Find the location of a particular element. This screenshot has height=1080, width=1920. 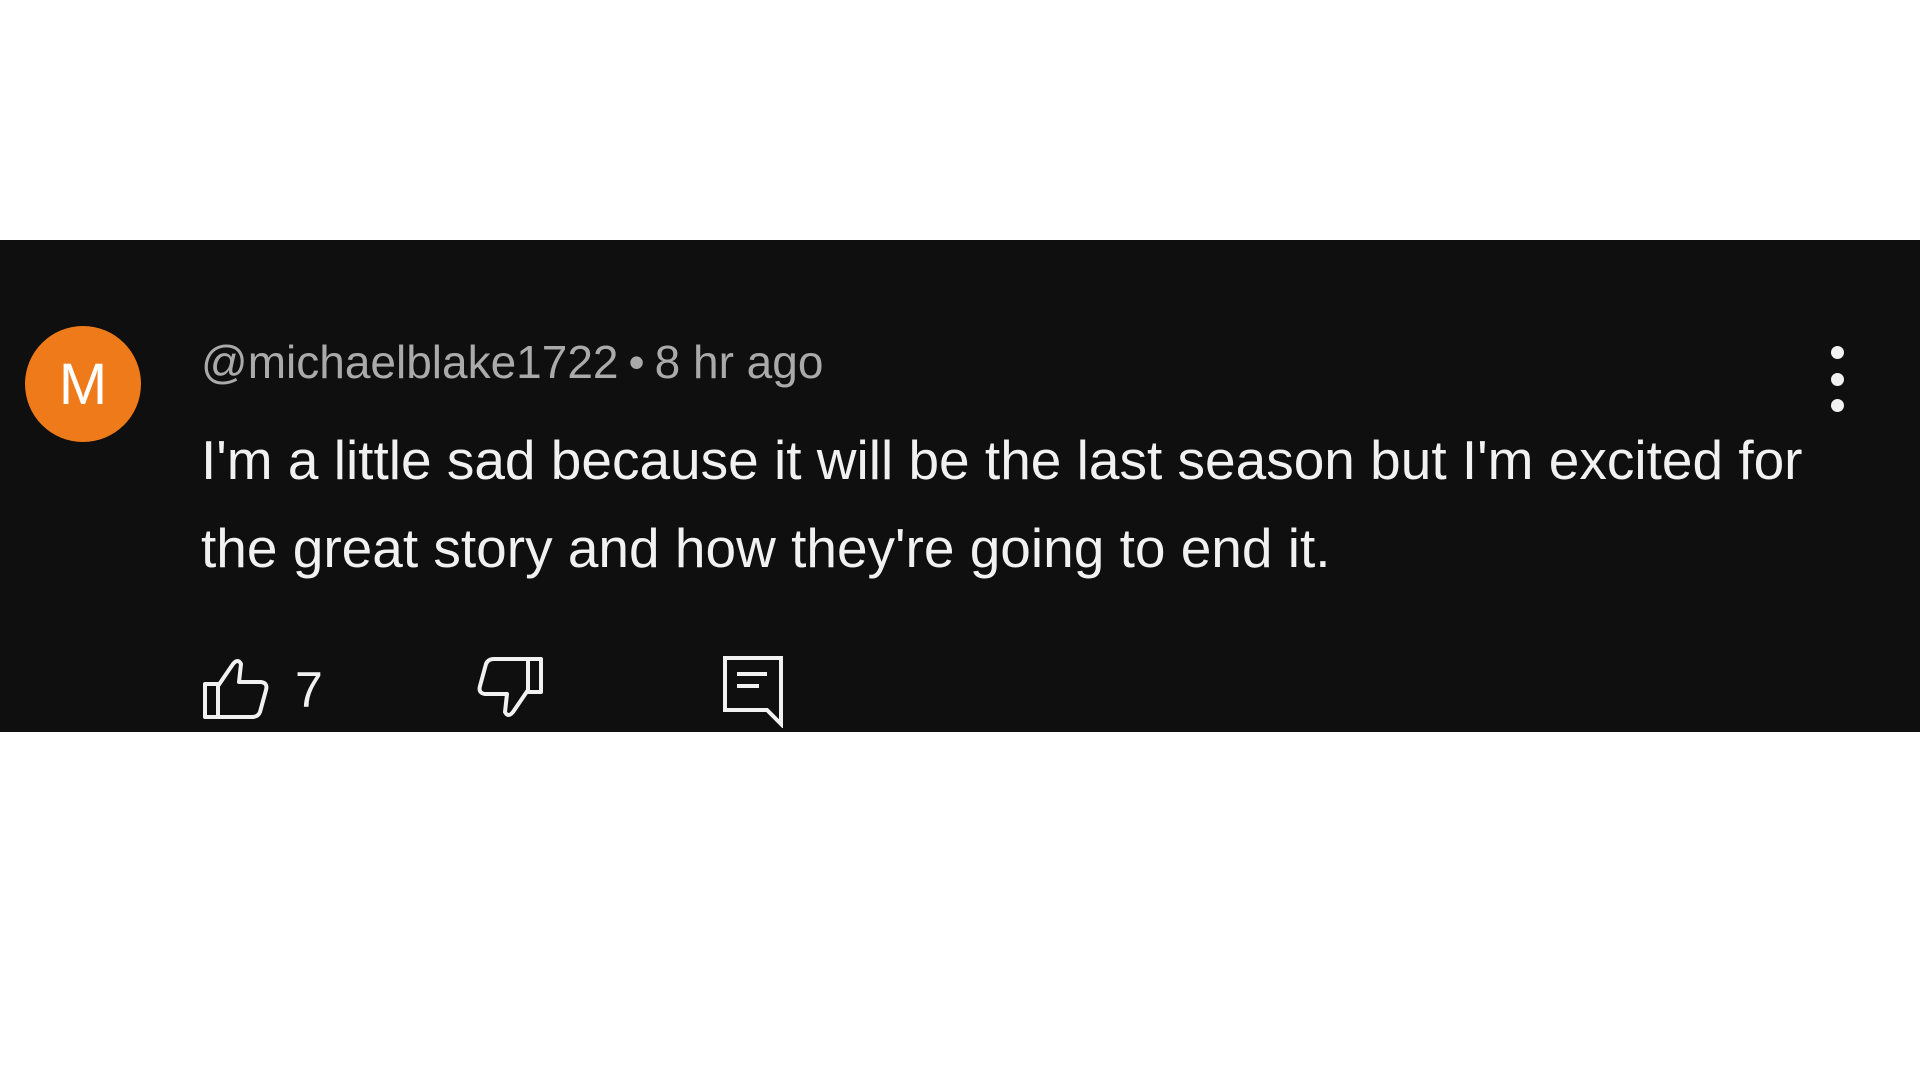

like-button is located at coordinates (237, 688).